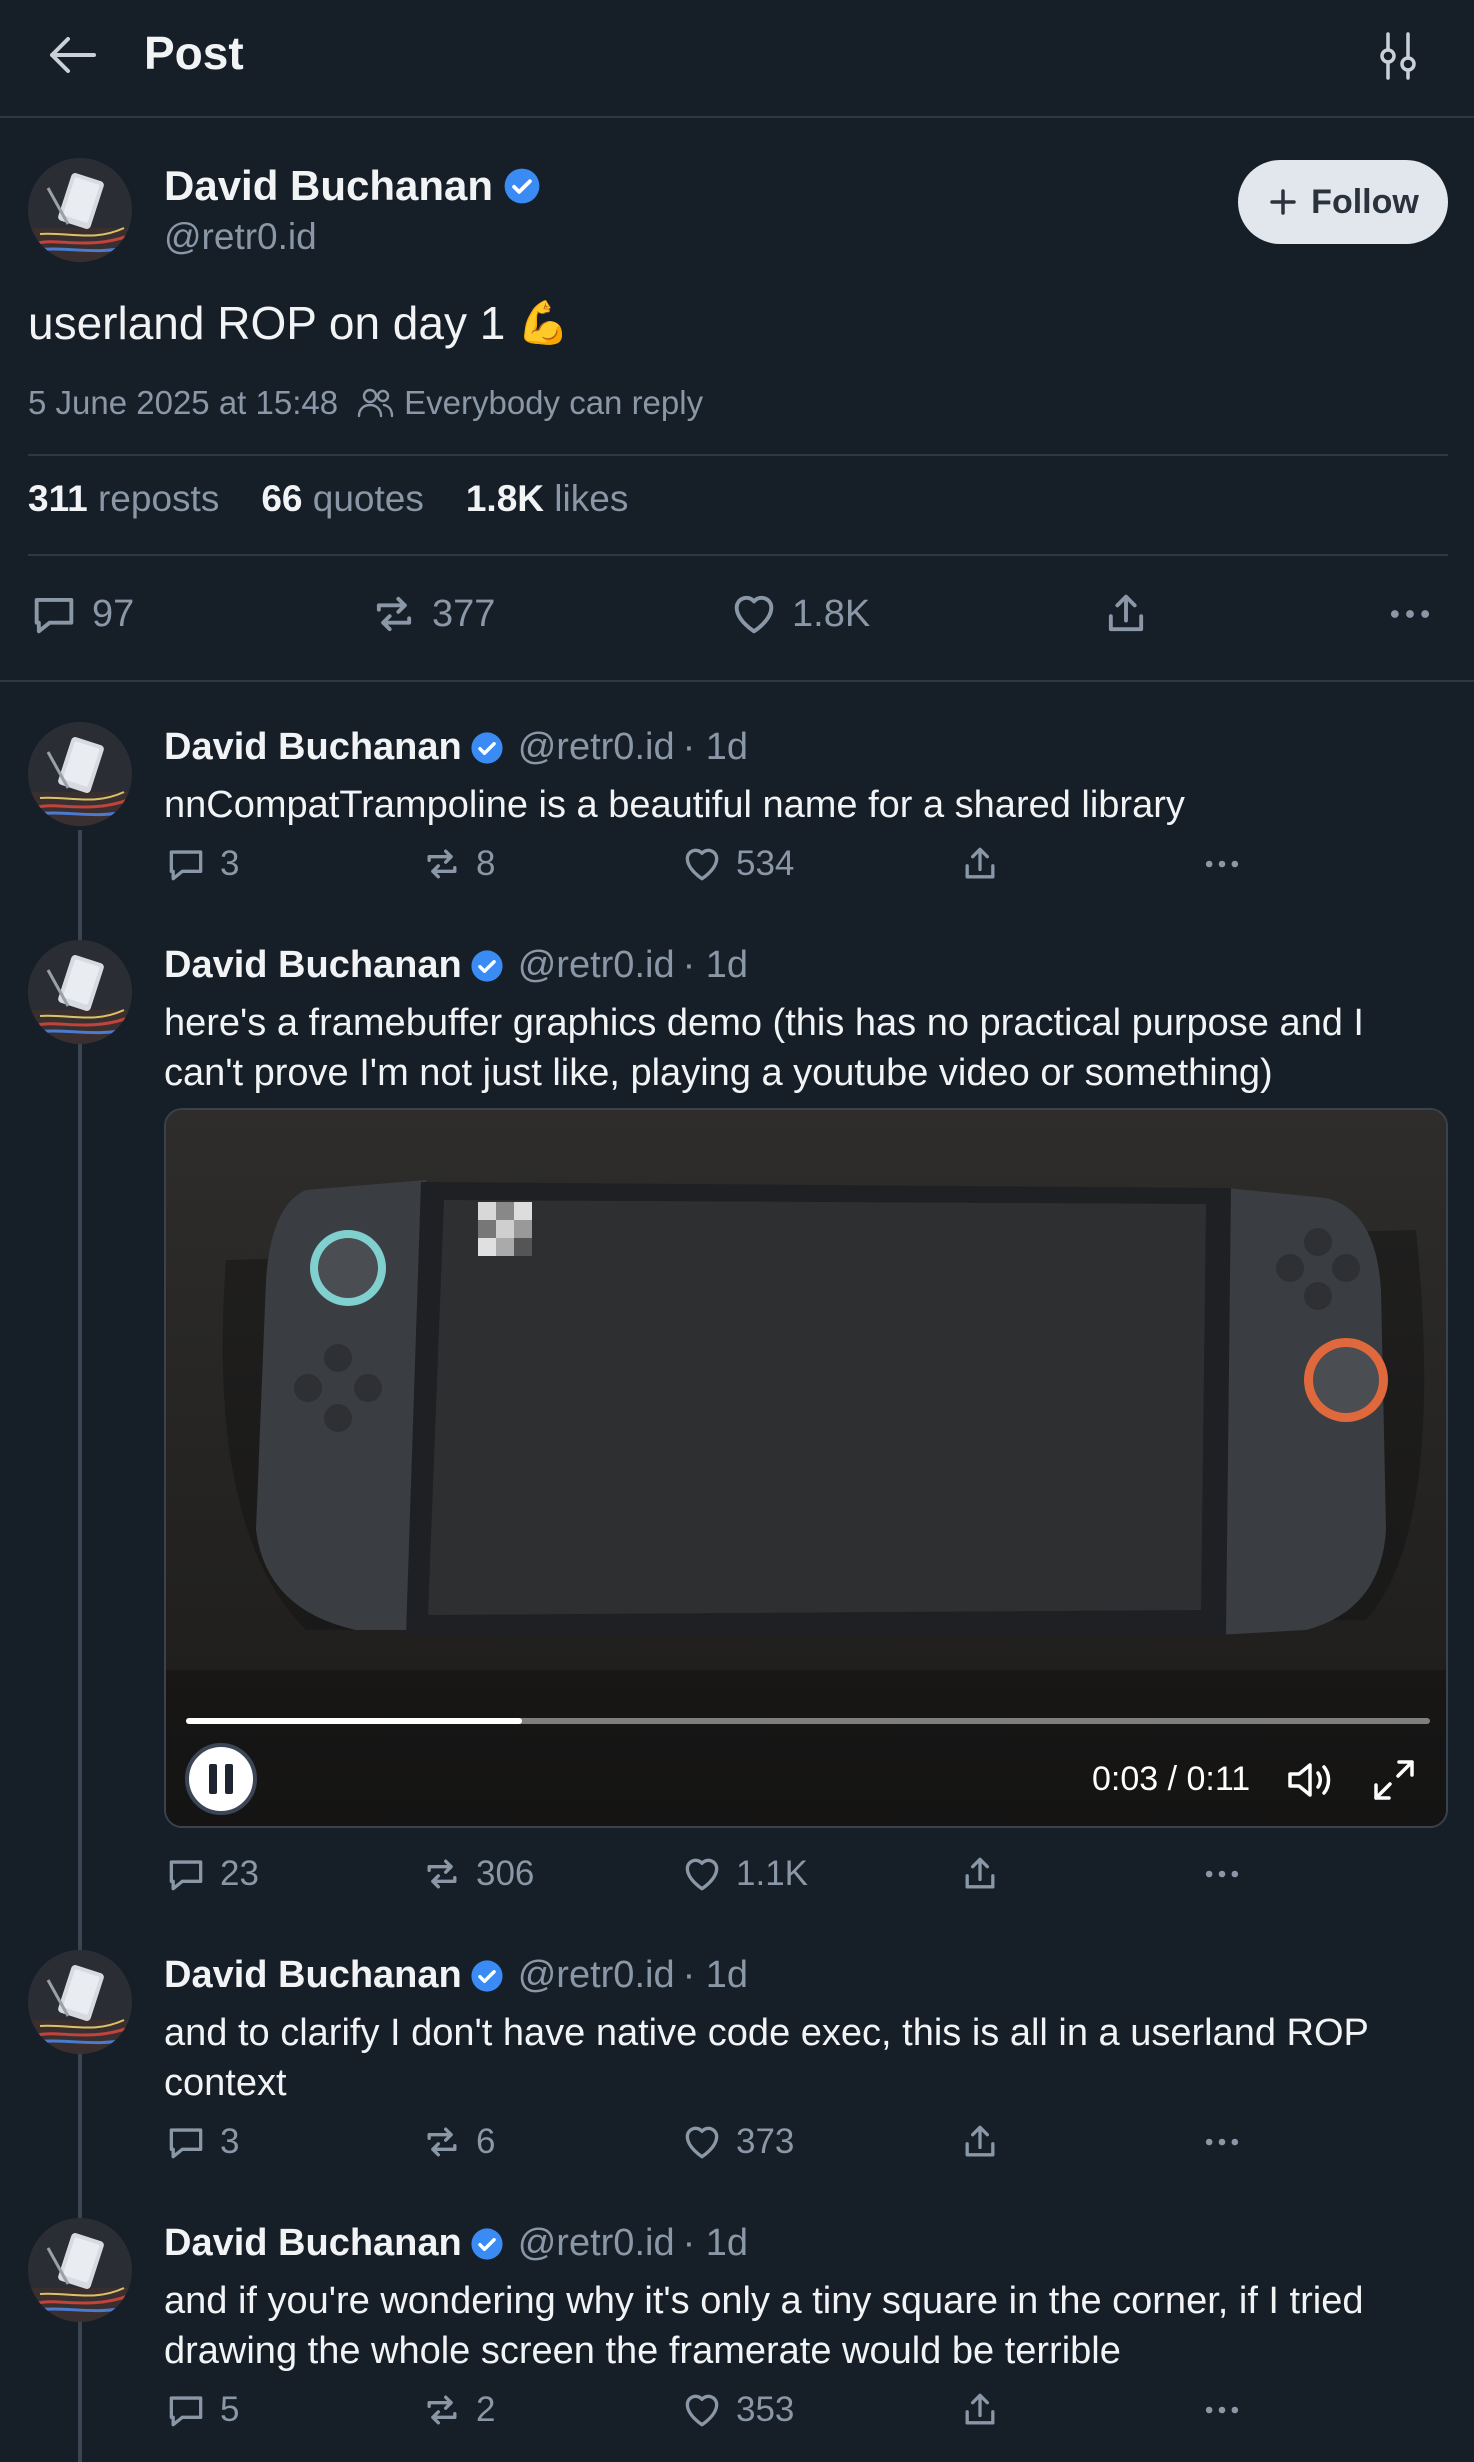  I want to click on like-button: 353, so click(737, 2410).